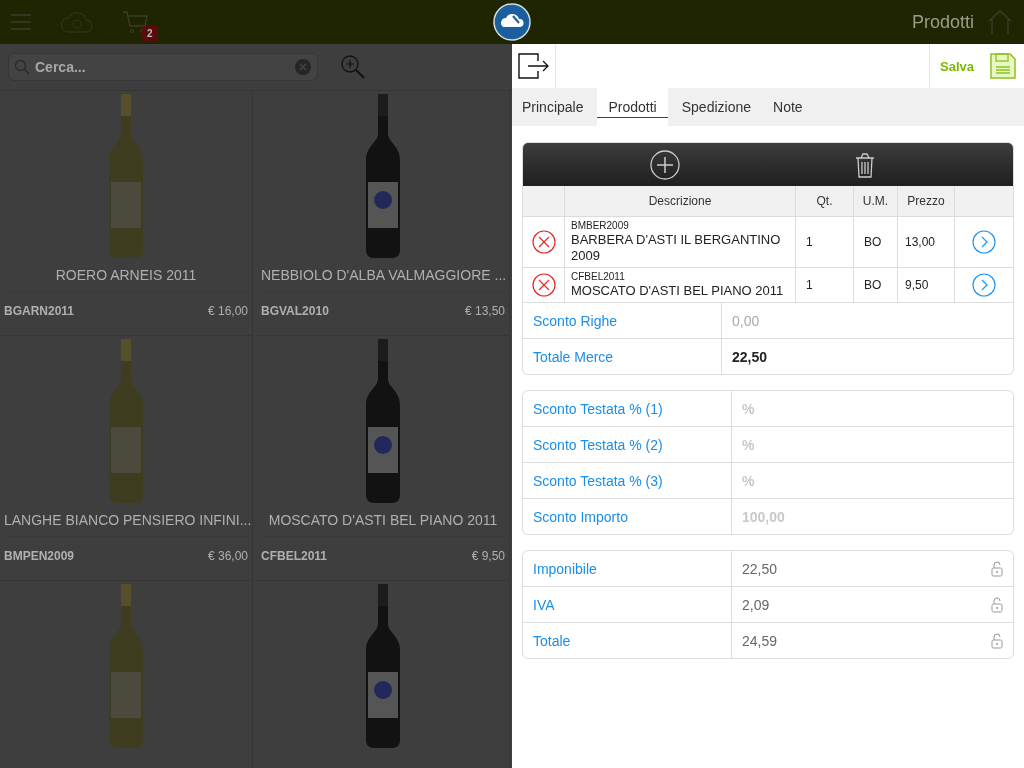 Image resolution: width=1024 pixels, height=768 pixels. I want to click on field-label: Sconto Importo, so click(627, 516).